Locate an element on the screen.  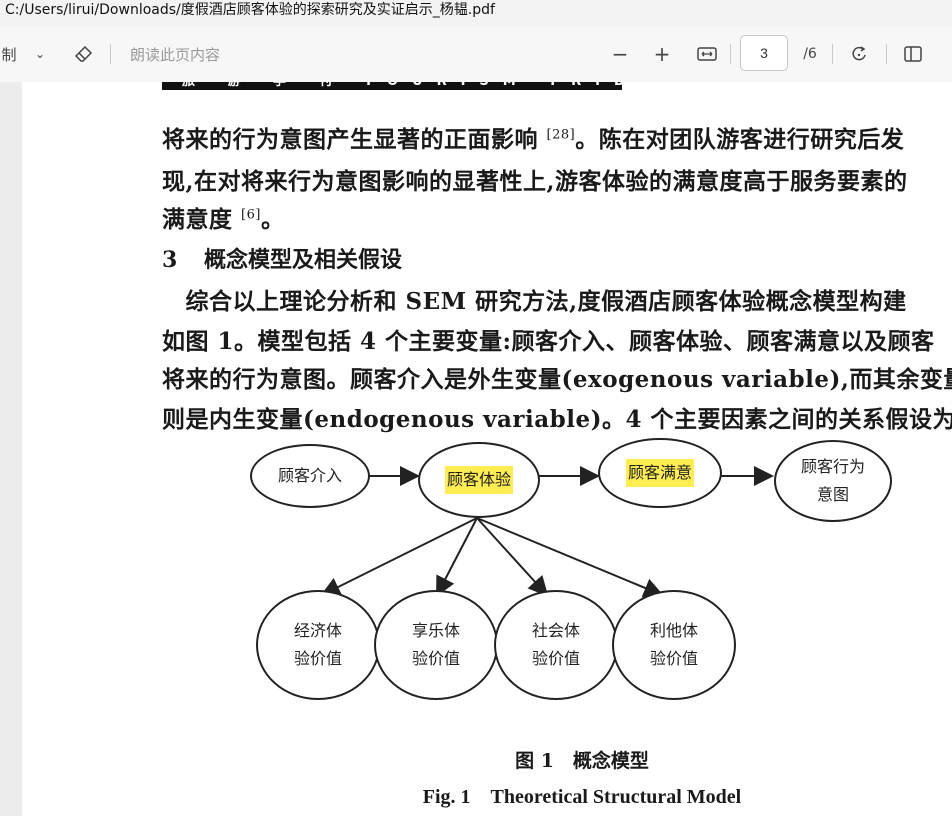
node-economic-value: 经济体 验价值 is located at coordinates (318, 645).